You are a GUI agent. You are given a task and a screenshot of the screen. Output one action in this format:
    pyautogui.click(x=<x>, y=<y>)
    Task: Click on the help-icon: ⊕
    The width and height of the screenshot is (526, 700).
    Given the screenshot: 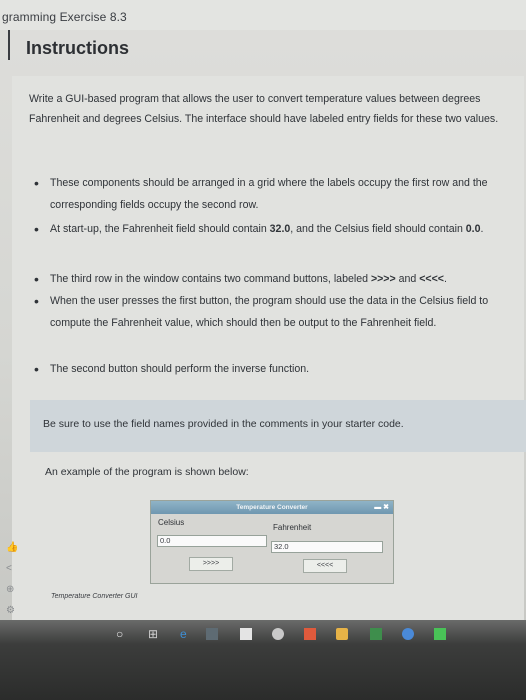 What is the action you would take?
    pyautogui.click(x=10, y=589)
    